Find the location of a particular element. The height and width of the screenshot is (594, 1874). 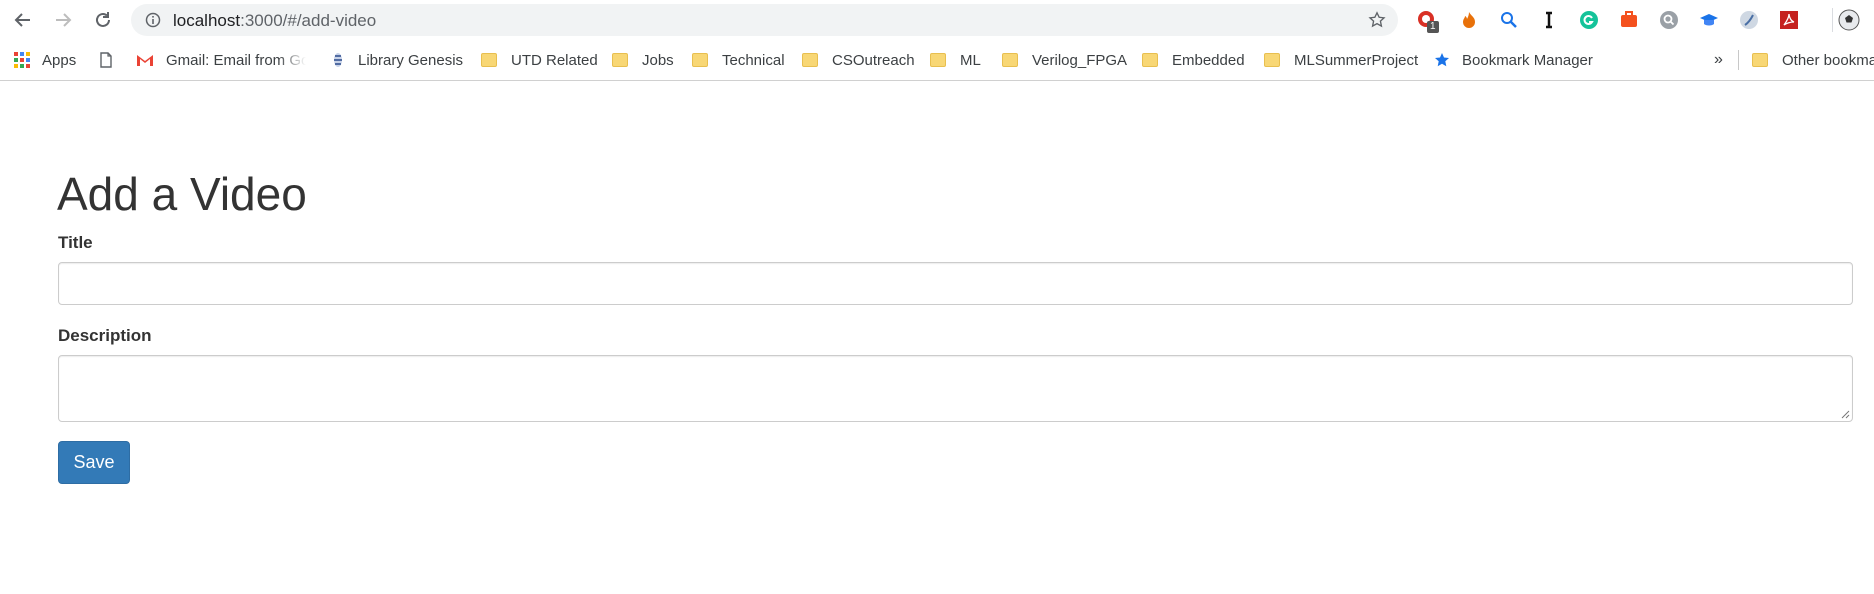

browser-toolbar: localhost:3000/#/add-video 1 is located at coordinates (937, 20).